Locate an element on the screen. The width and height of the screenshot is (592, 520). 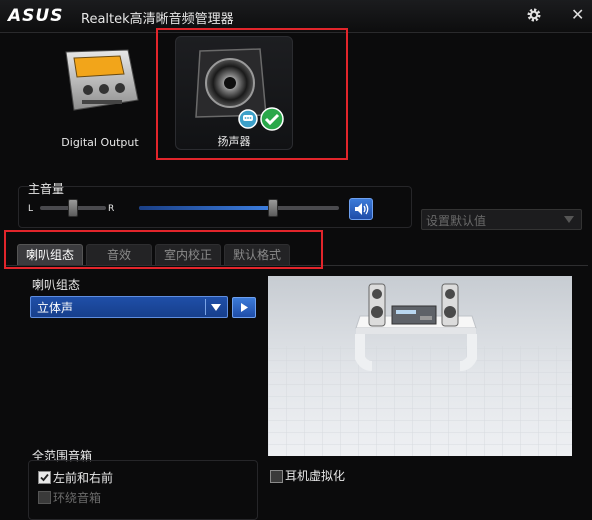
window-title: Realtek高清晰音频管理器 is located at coordinates (157, 19).